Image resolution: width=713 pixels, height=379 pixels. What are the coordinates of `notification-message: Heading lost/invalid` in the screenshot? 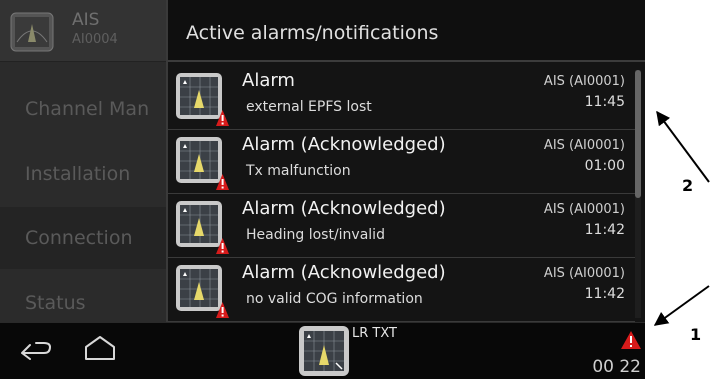 It's located at (315, 235).